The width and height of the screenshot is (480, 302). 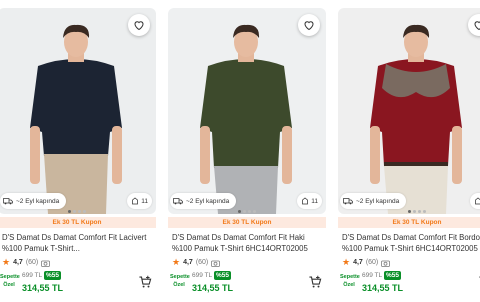 I want to click on stock-badge: 1, so click(x=475, y=201).